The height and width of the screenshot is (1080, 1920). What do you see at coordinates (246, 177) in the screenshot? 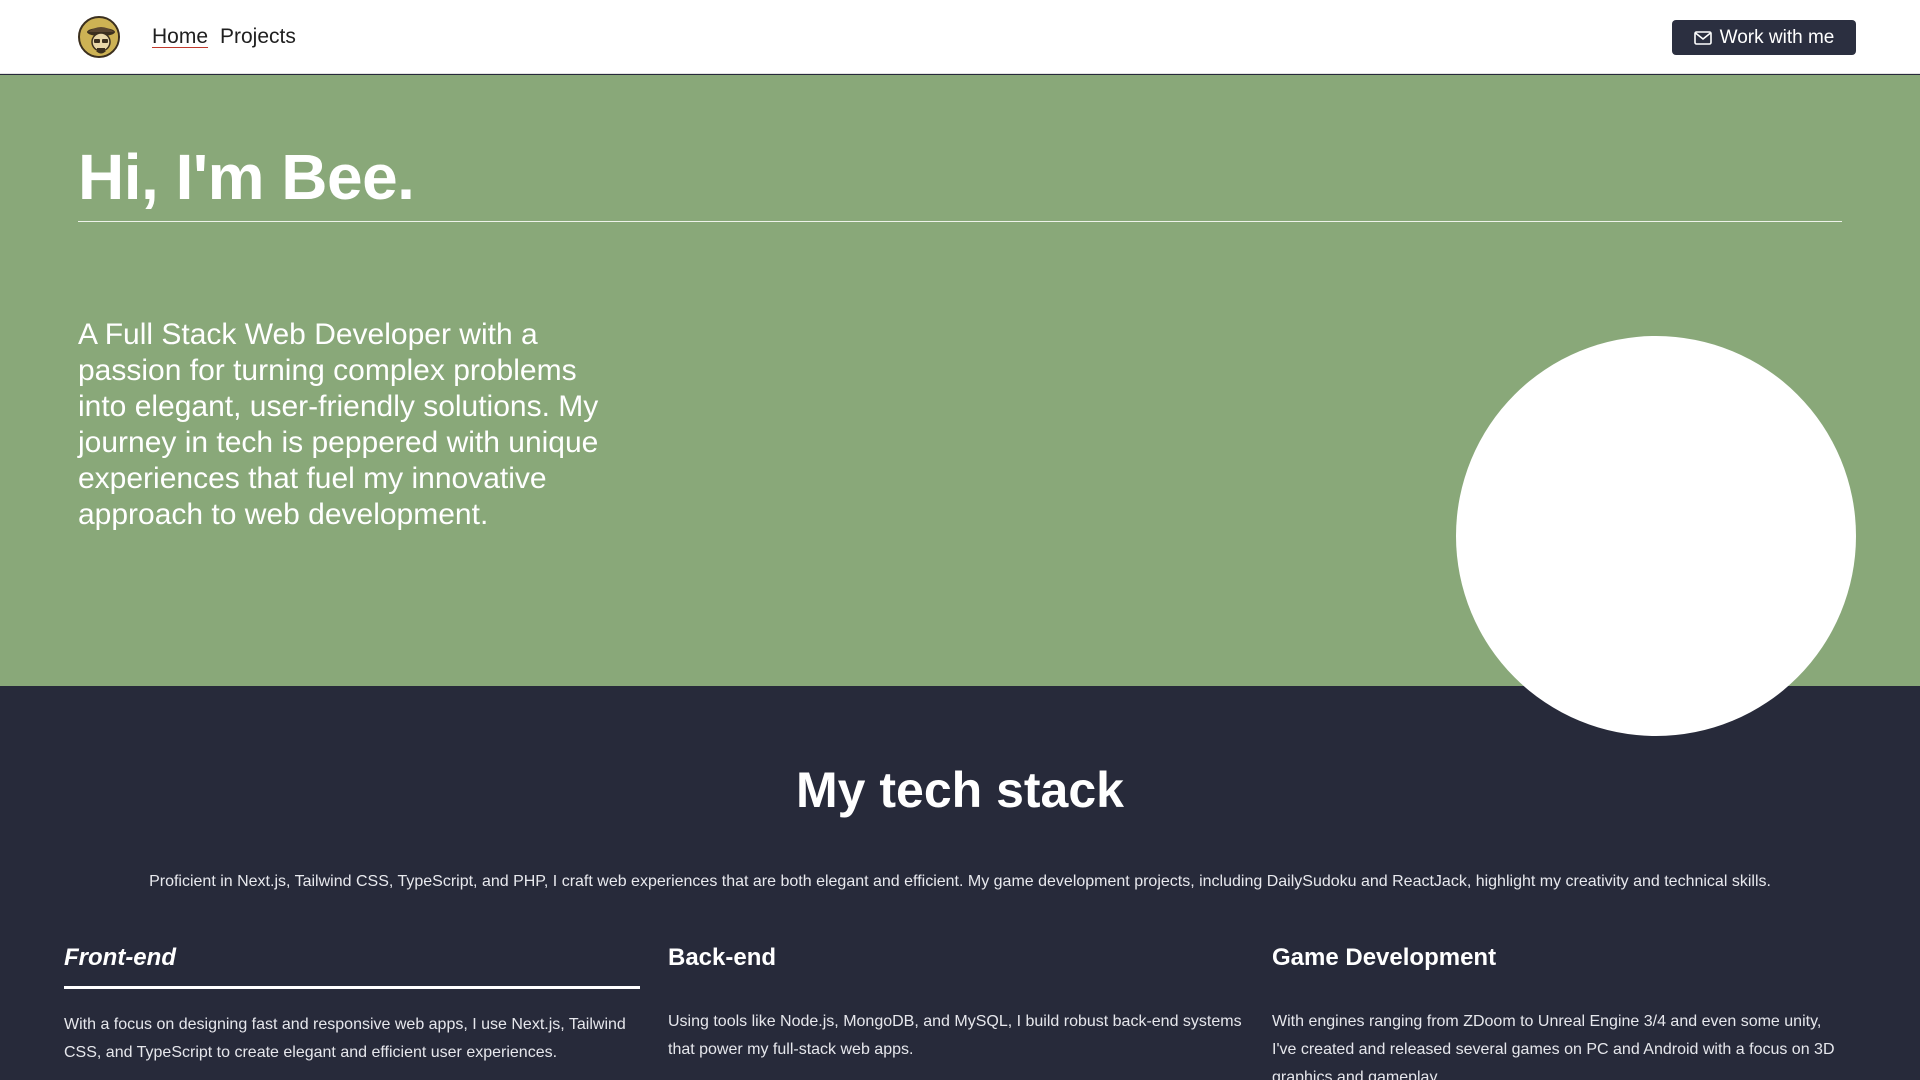
I see `hero-title: Hi, I'm Bee.` at bounding box center [246, 177].